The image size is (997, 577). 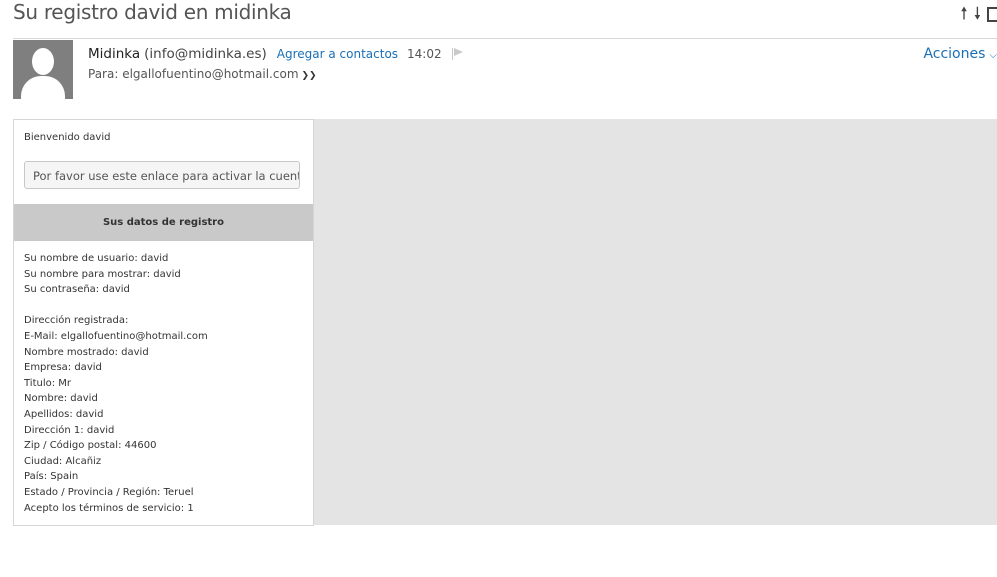 I want to click on detail-line: Estado / Provincia / Región: Teruel, so click(x=109, y=492).